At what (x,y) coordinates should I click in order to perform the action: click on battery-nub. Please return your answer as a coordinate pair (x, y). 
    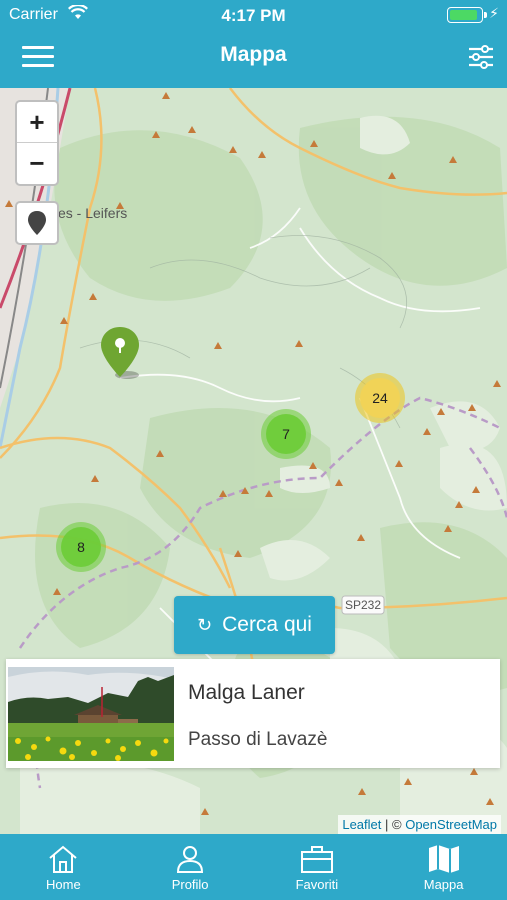
    Looking at the image, I should click on (485, 15).